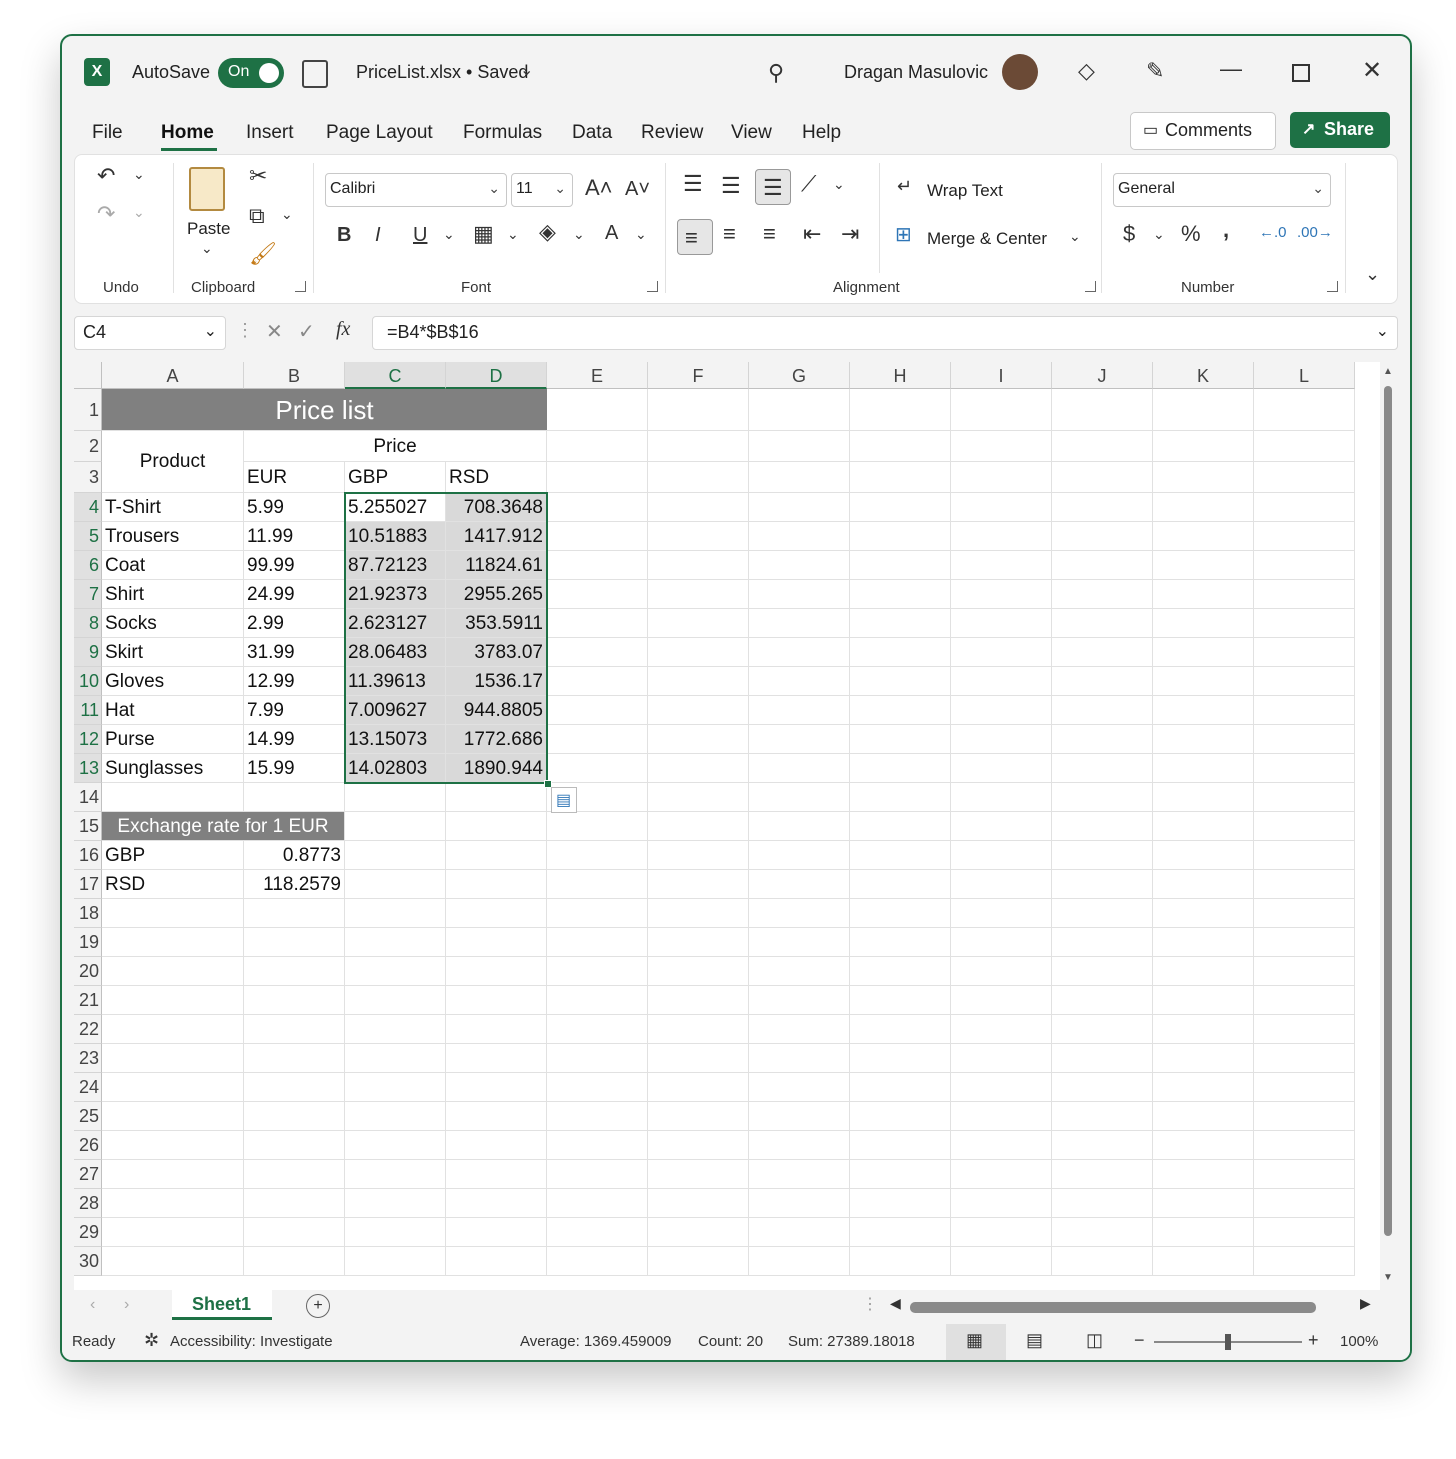 This screenshot has width=1456, height=1459. I want to click on increase-font-icon: A˄, so click(599, 188).